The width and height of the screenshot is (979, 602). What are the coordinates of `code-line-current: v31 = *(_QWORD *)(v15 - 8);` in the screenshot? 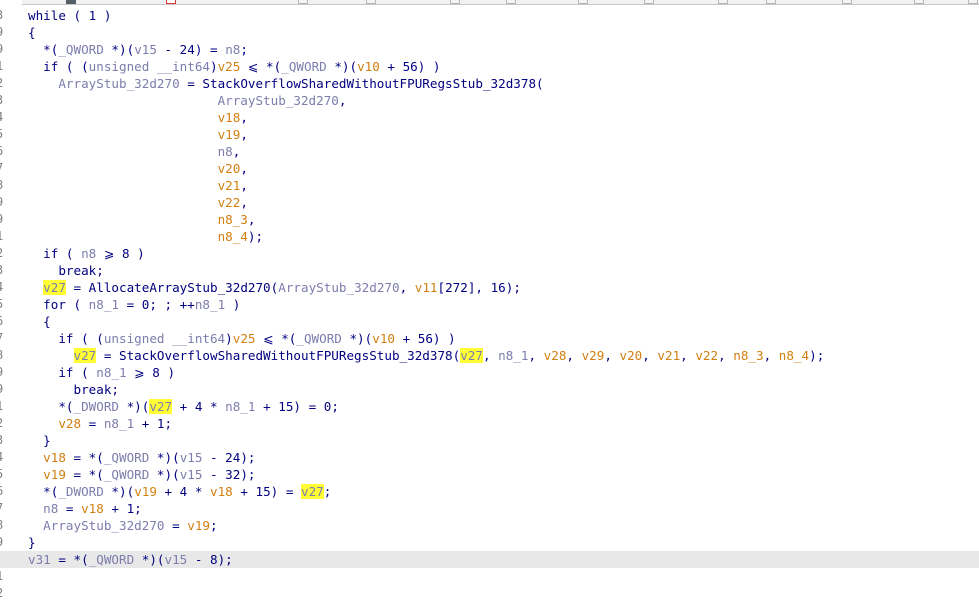 It's located at (489, 559).